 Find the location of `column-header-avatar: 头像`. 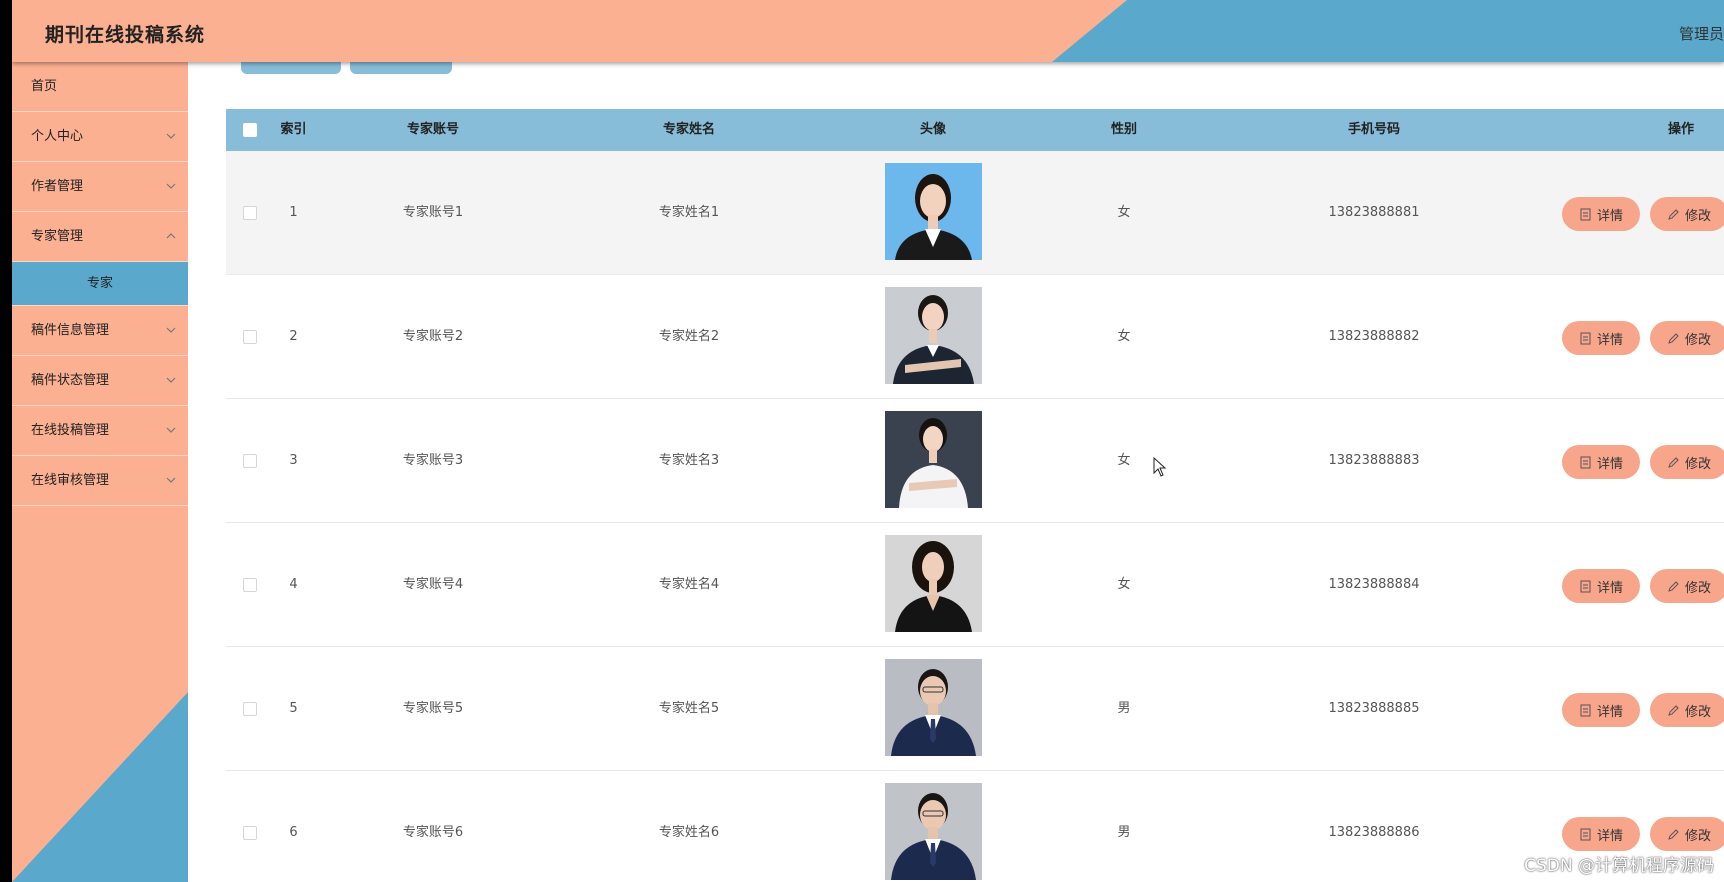

column-header-avatar: 头像 is located at coordinates (932, 129).